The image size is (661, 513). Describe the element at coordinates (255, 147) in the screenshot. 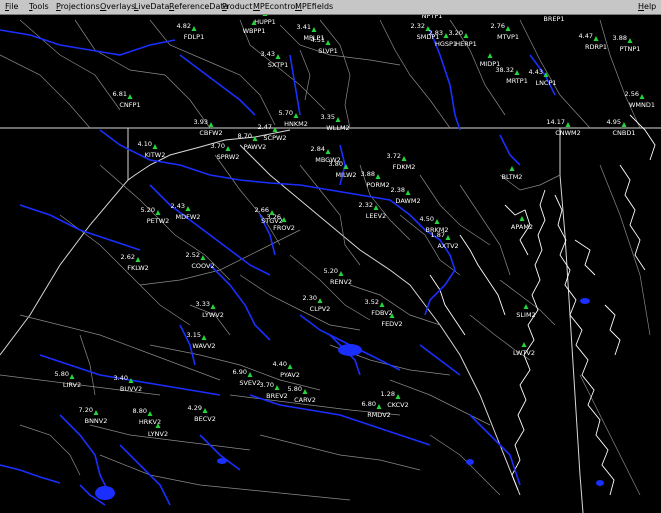

I see `station-id: PAWV2` at that location.